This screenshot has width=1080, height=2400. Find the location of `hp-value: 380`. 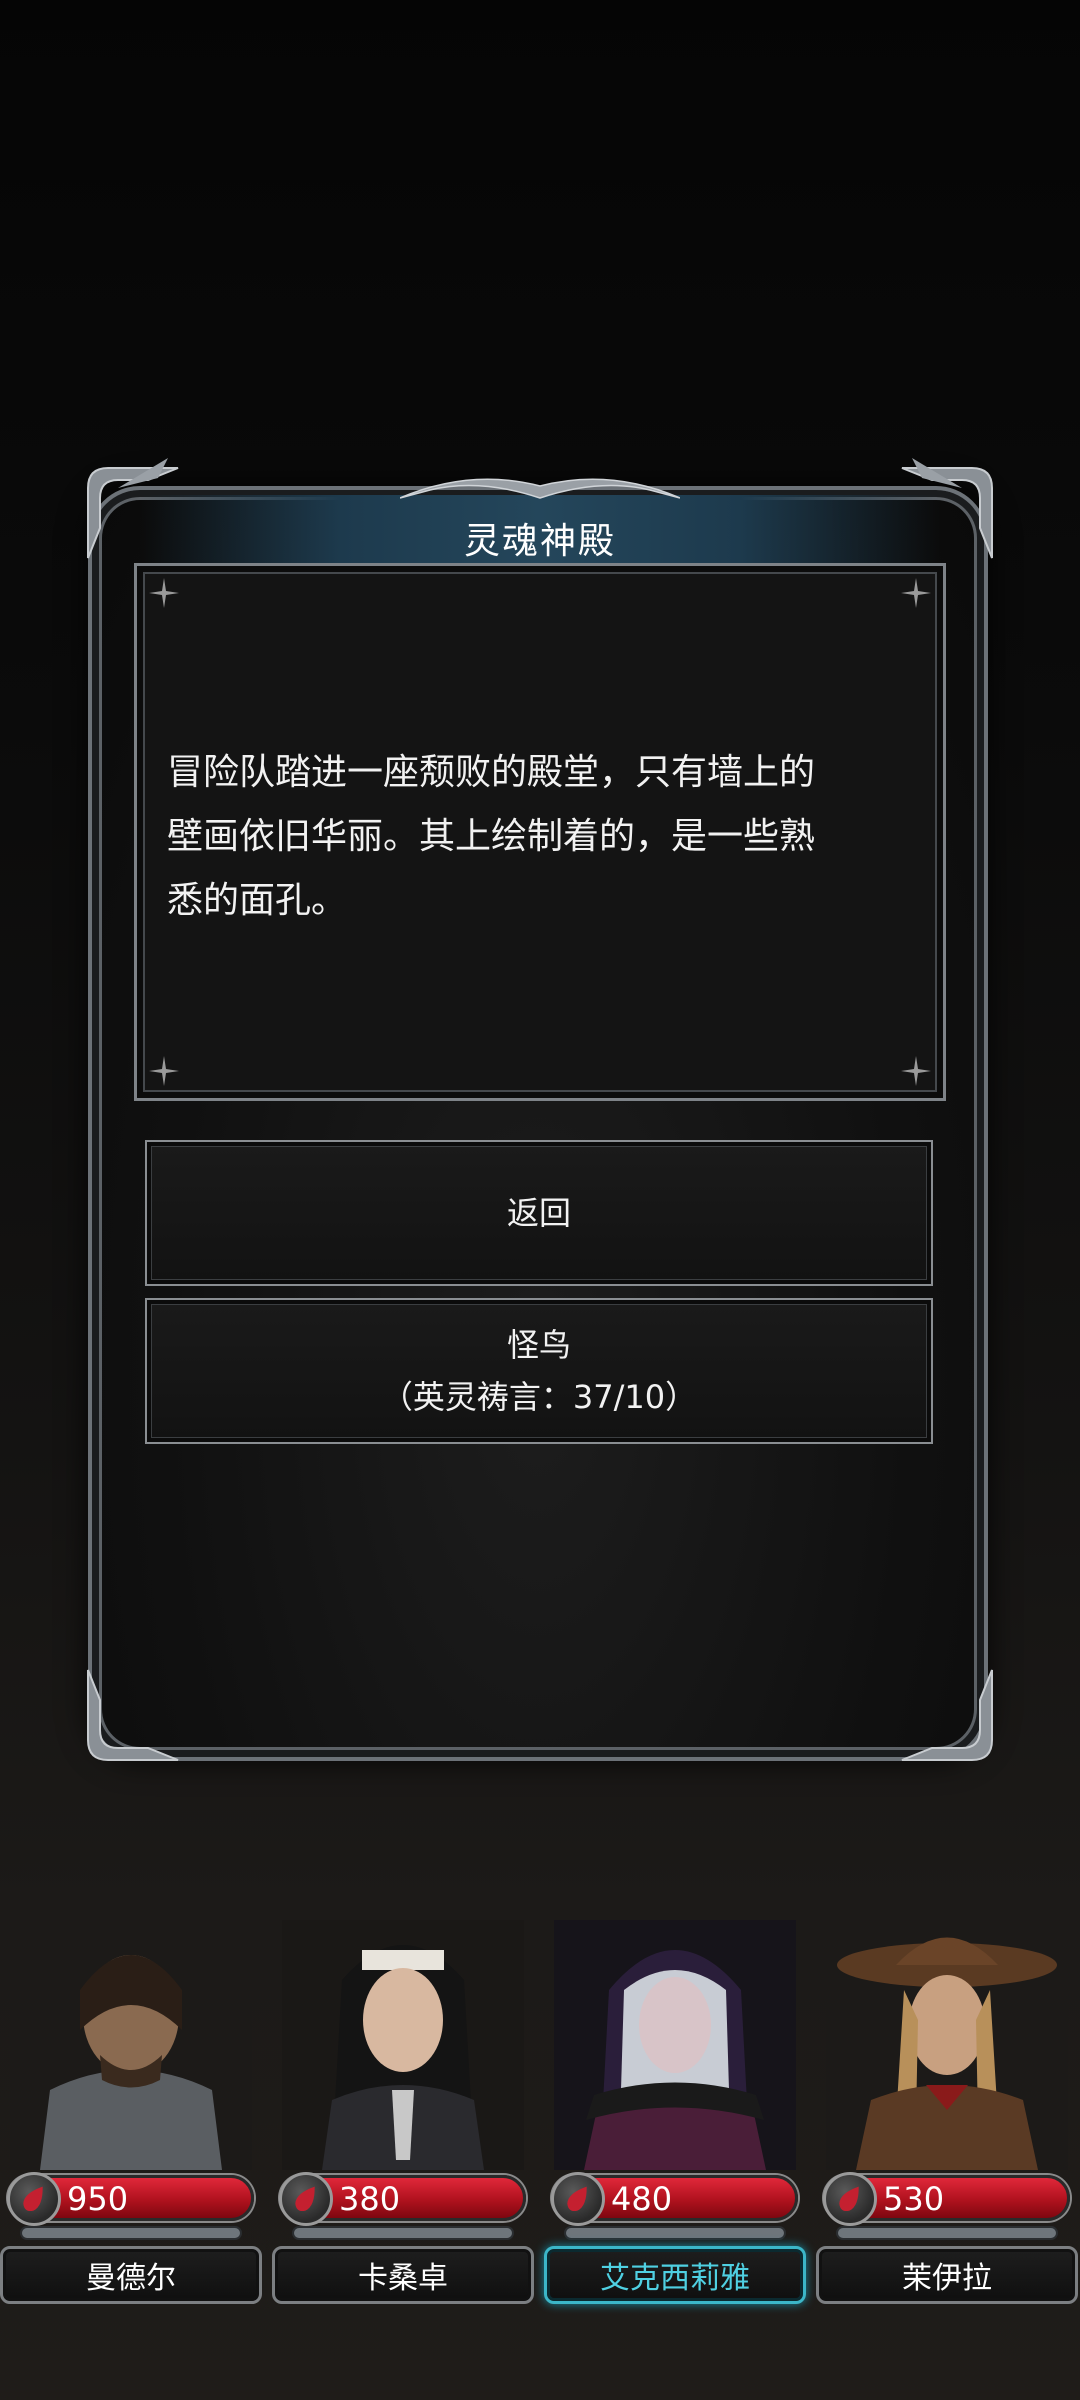

hp-value: 380 is located at coordinates (370, 2199).